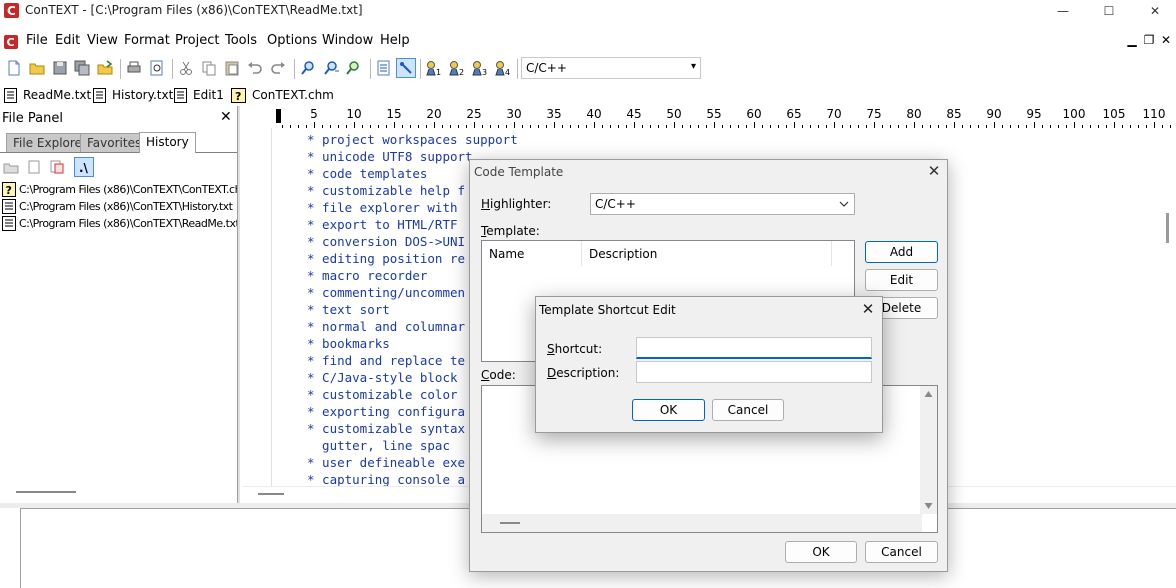  Describe the element at coordinates (386, 292) in the screenshot. I see `code-line: * commenting/uncommen` at that location.